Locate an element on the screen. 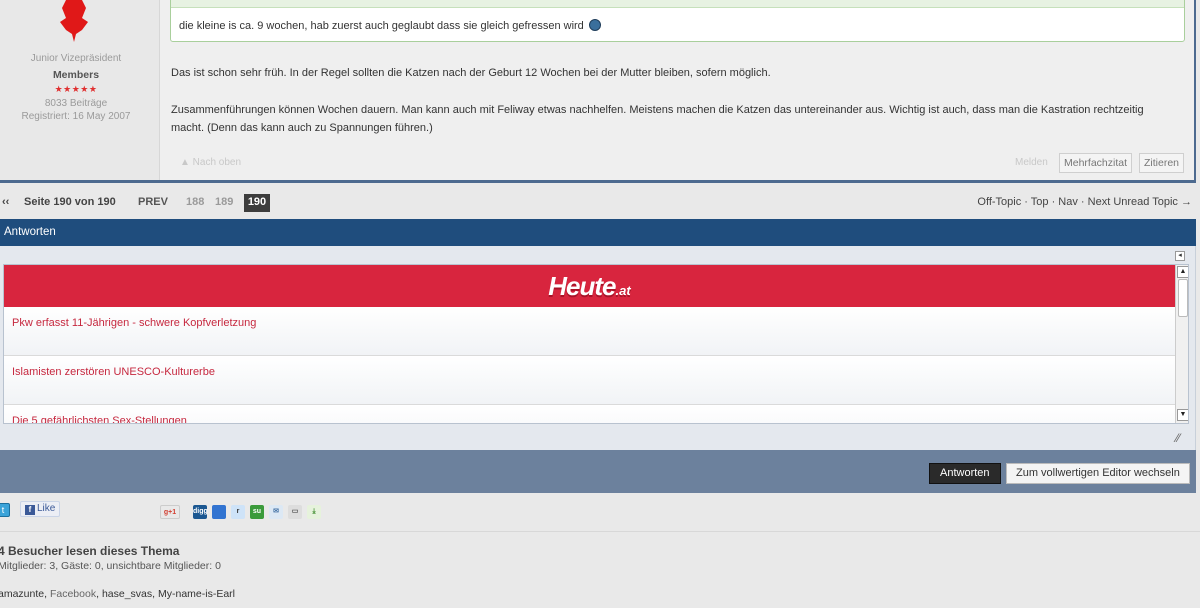 The height and width of the screenshot is (608, 1200). facebook-icon: f is located at coordinates (30, 510).